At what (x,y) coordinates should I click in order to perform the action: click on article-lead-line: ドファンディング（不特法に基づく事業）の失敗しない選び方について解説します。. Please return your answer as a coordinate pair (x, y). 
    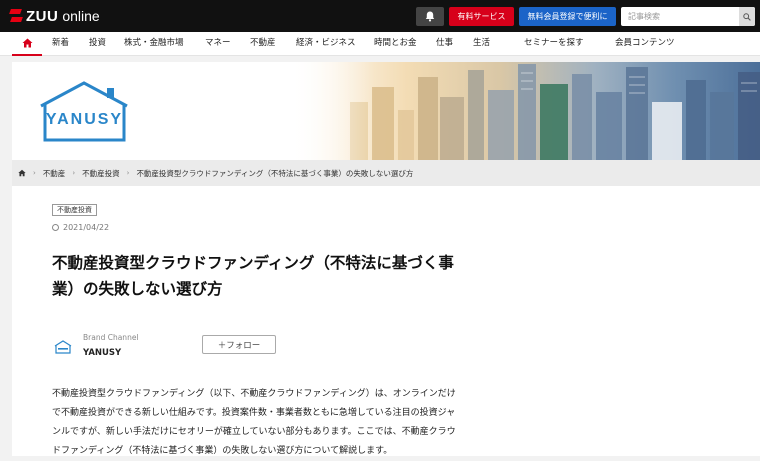
    Looking at the image, I should click on (222, 451).